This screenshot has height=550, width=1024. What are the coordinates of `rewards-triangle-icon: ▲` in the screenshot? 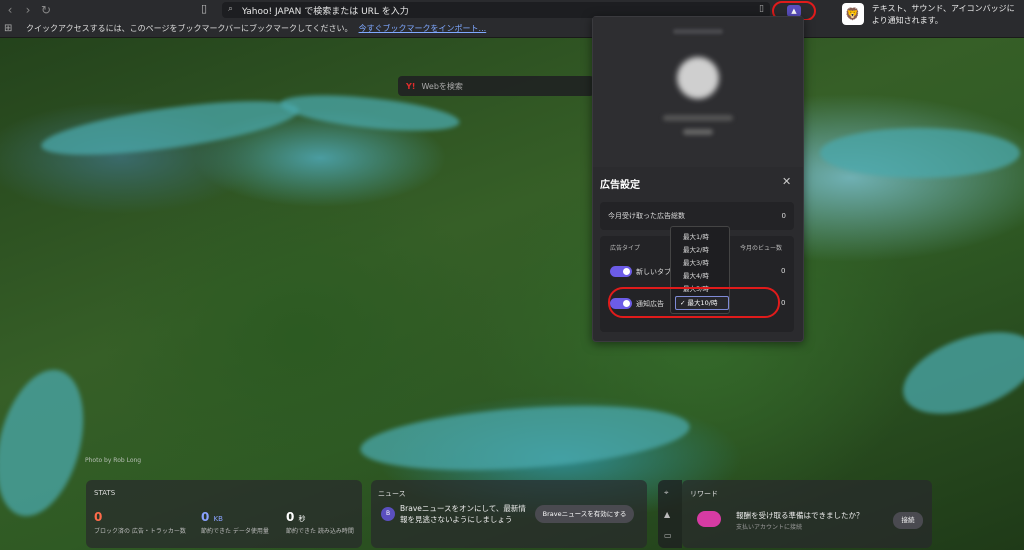 It's located at (667, 514).